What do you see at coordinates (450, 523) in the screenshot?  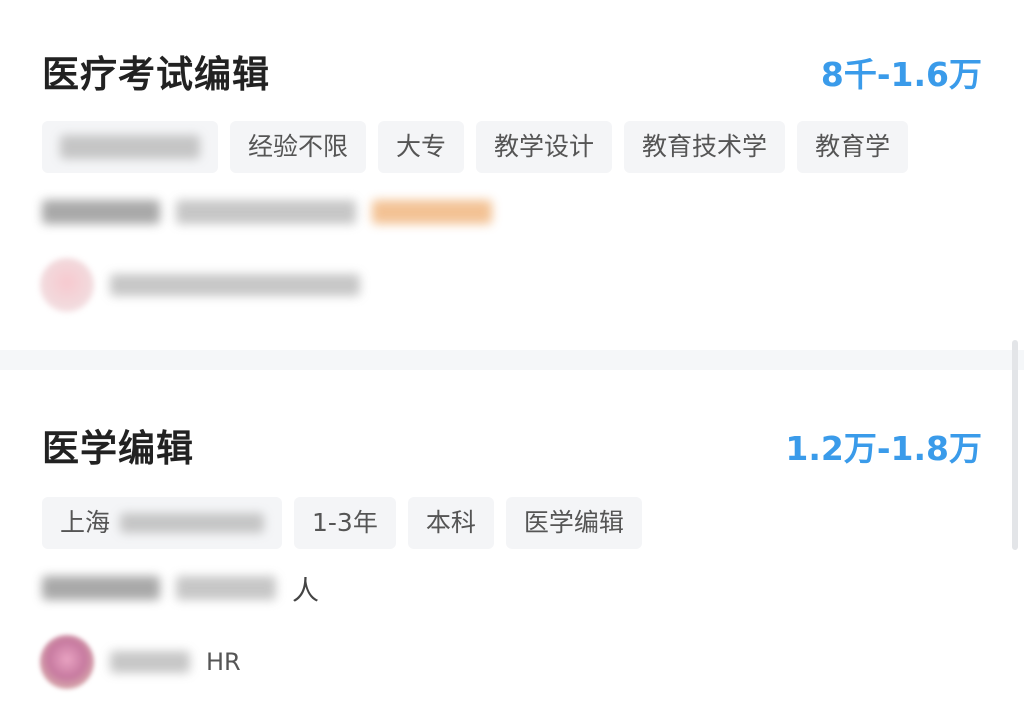 I see `job-tag: 本科` at bounding box center [450, 523].